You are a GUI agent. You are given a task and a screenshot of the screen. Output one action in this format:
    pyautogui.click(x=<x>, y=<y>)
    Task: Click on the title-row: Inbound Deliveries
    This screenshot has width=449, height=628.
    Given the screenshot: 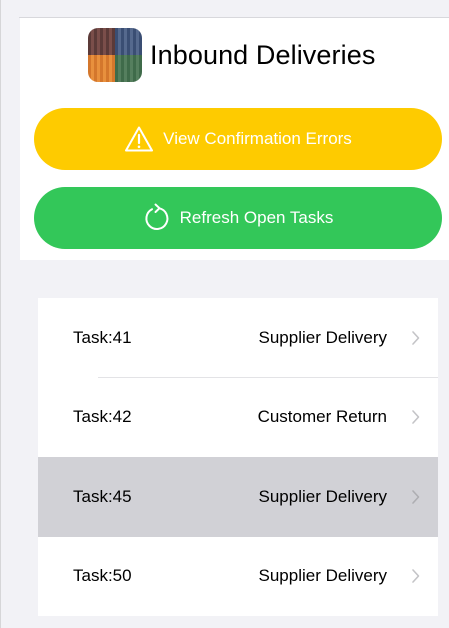 What is the action you would take?
    pyautogui.click(x=231, y=55)
    